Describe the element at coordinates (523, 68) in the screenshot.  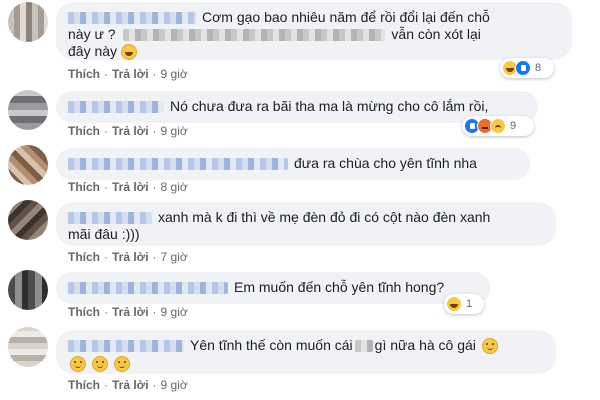
I see `like-icon` at that location.